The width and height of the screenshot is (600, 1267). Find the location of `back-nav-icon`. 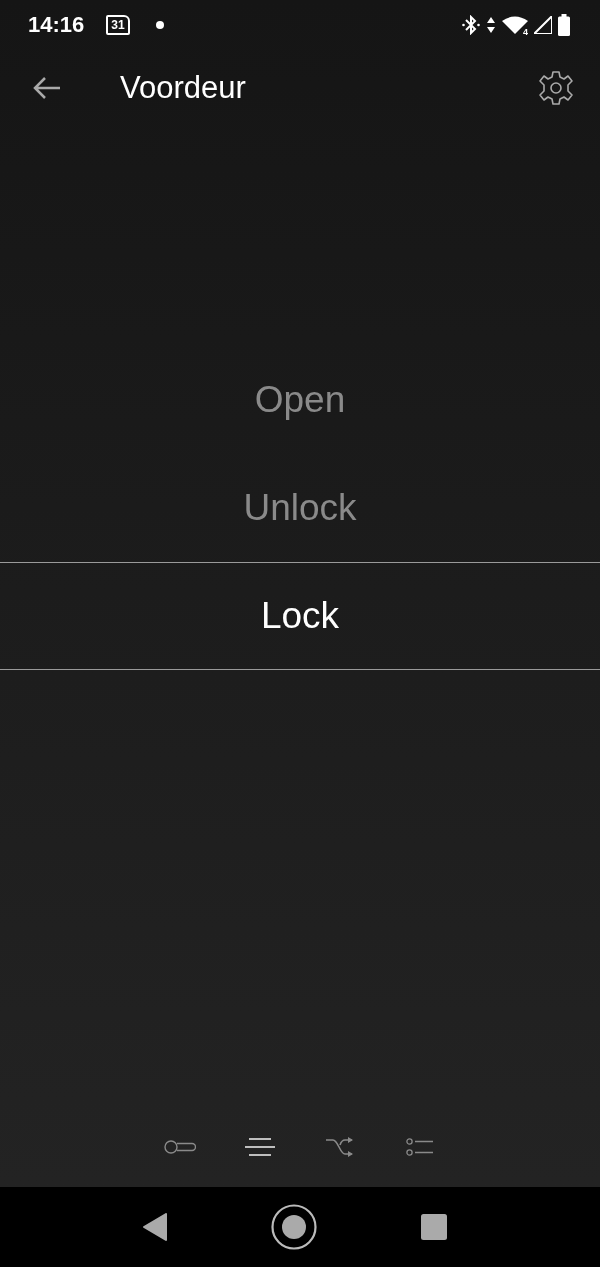

back-nav-icon is located at coordinates (155, 1227).